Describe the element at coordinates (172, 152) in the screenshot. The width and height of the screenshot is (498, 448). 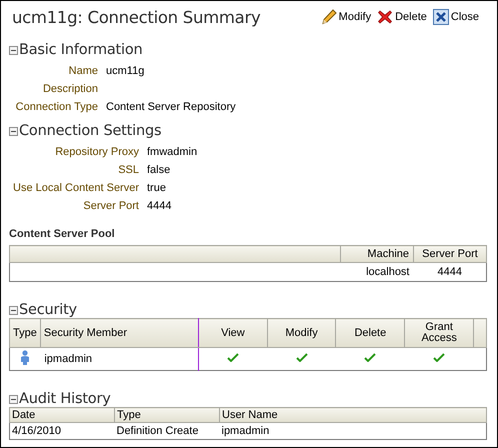
I see `field-value: fmwadmin` at that location.